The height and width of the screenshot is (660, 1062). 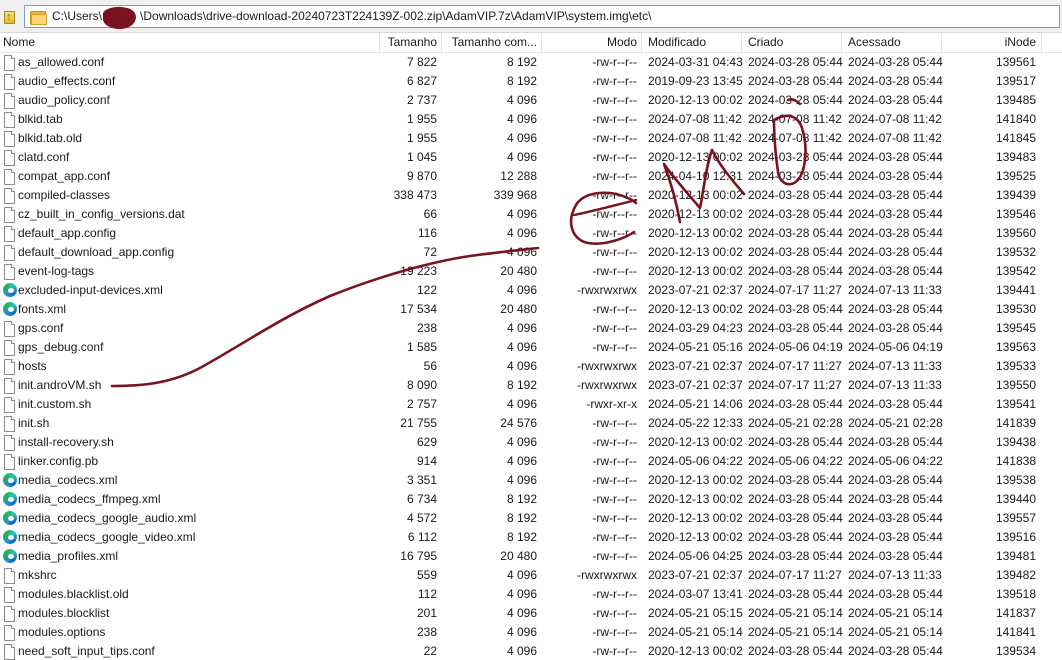 What do you see at coordinates (325, 317) in the screenshot?
I see `ink-line` at bounding box center [325, 317].